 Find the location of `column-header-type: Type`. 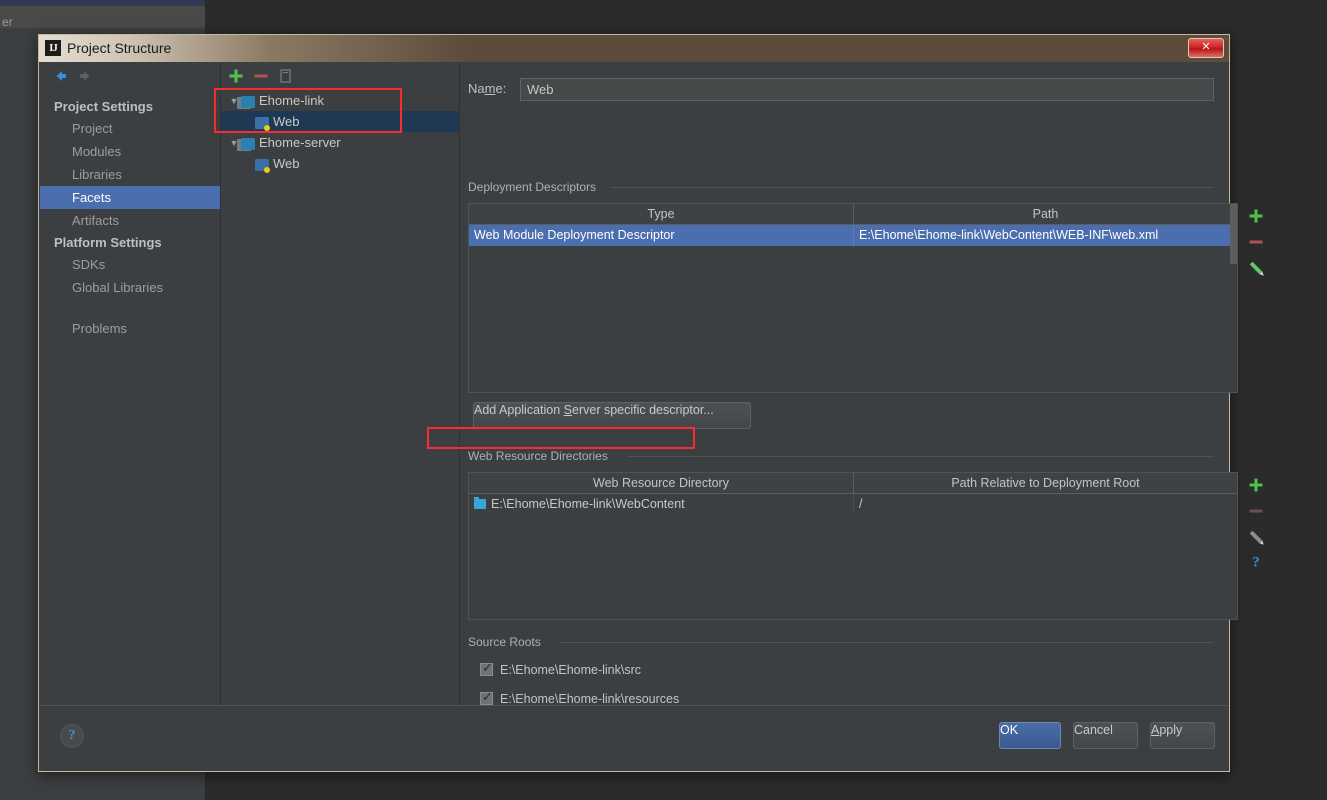

column-header-type: Type is located at coordinates (661, 214).